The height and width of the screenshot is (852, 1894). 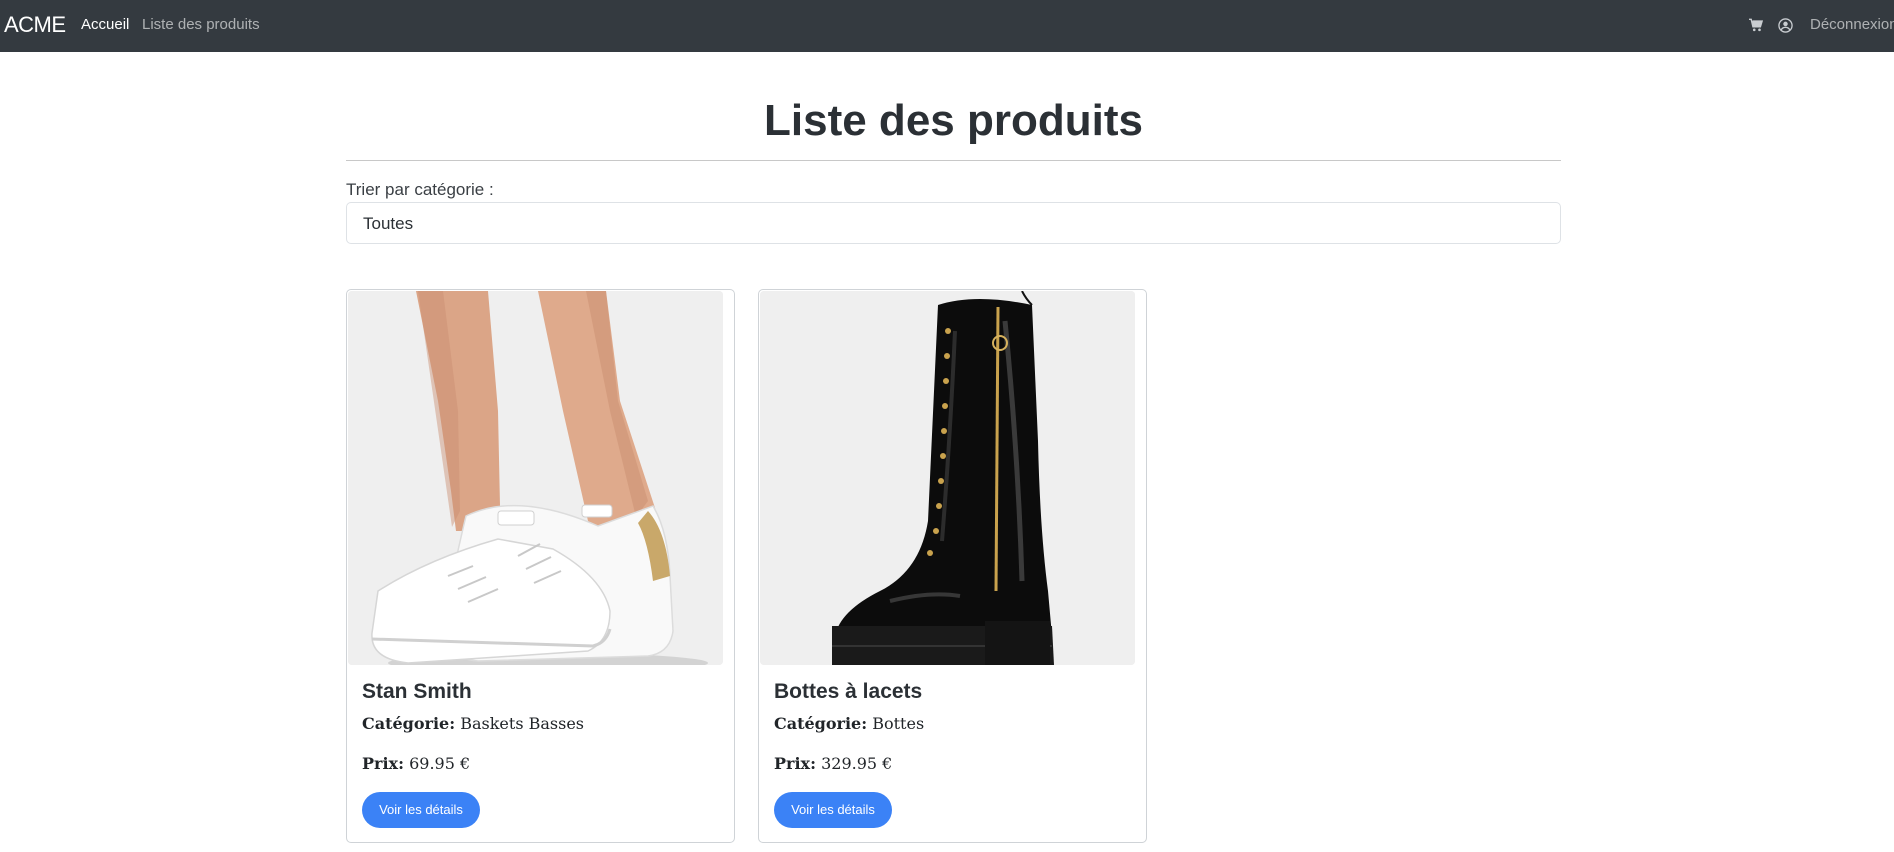 What do you see at coordinates (857, 763) in the screenshot?
I see `price-value: 329.95 €` at bounding box center [857, 763].